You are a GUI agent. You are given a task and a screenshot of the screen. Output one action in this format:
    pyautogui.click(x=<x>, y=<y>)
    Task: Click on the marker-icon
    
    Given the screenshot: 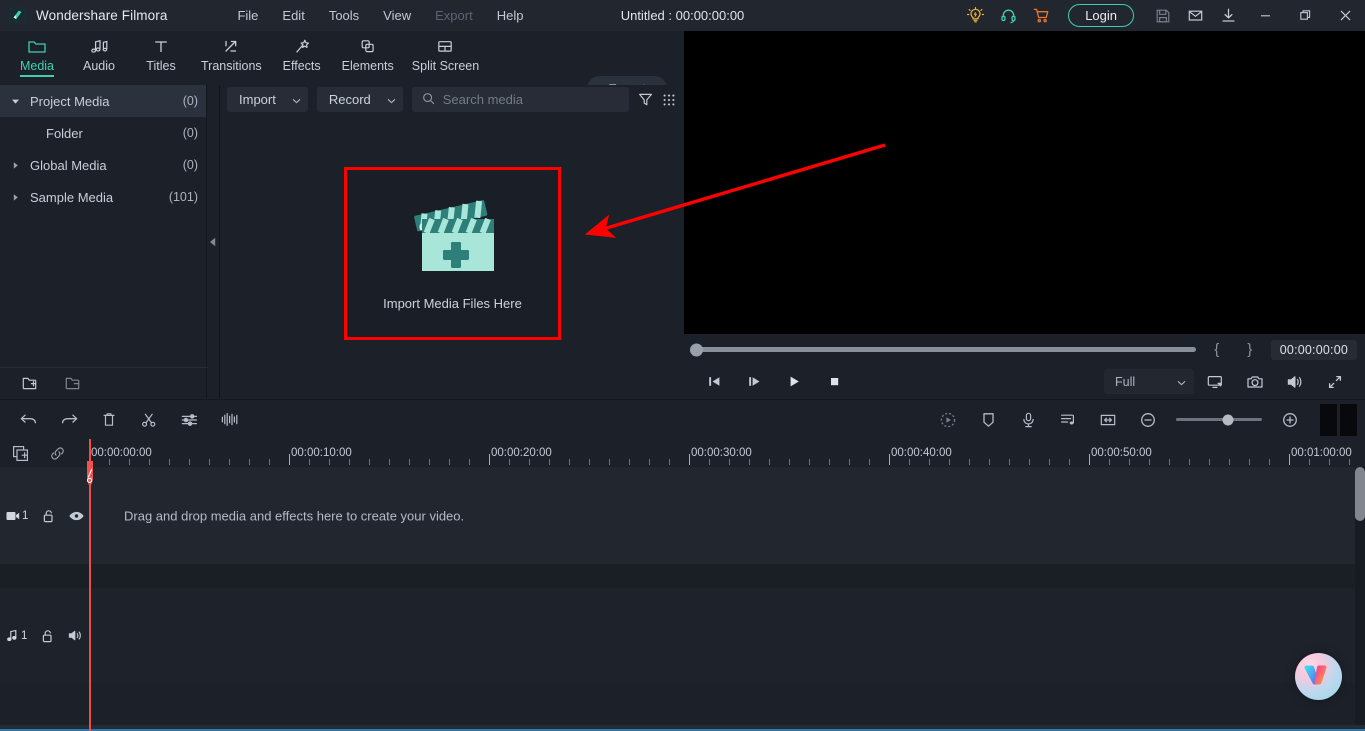 What is the action you would take?
    pyautogui.click(x=988, y=420)
    